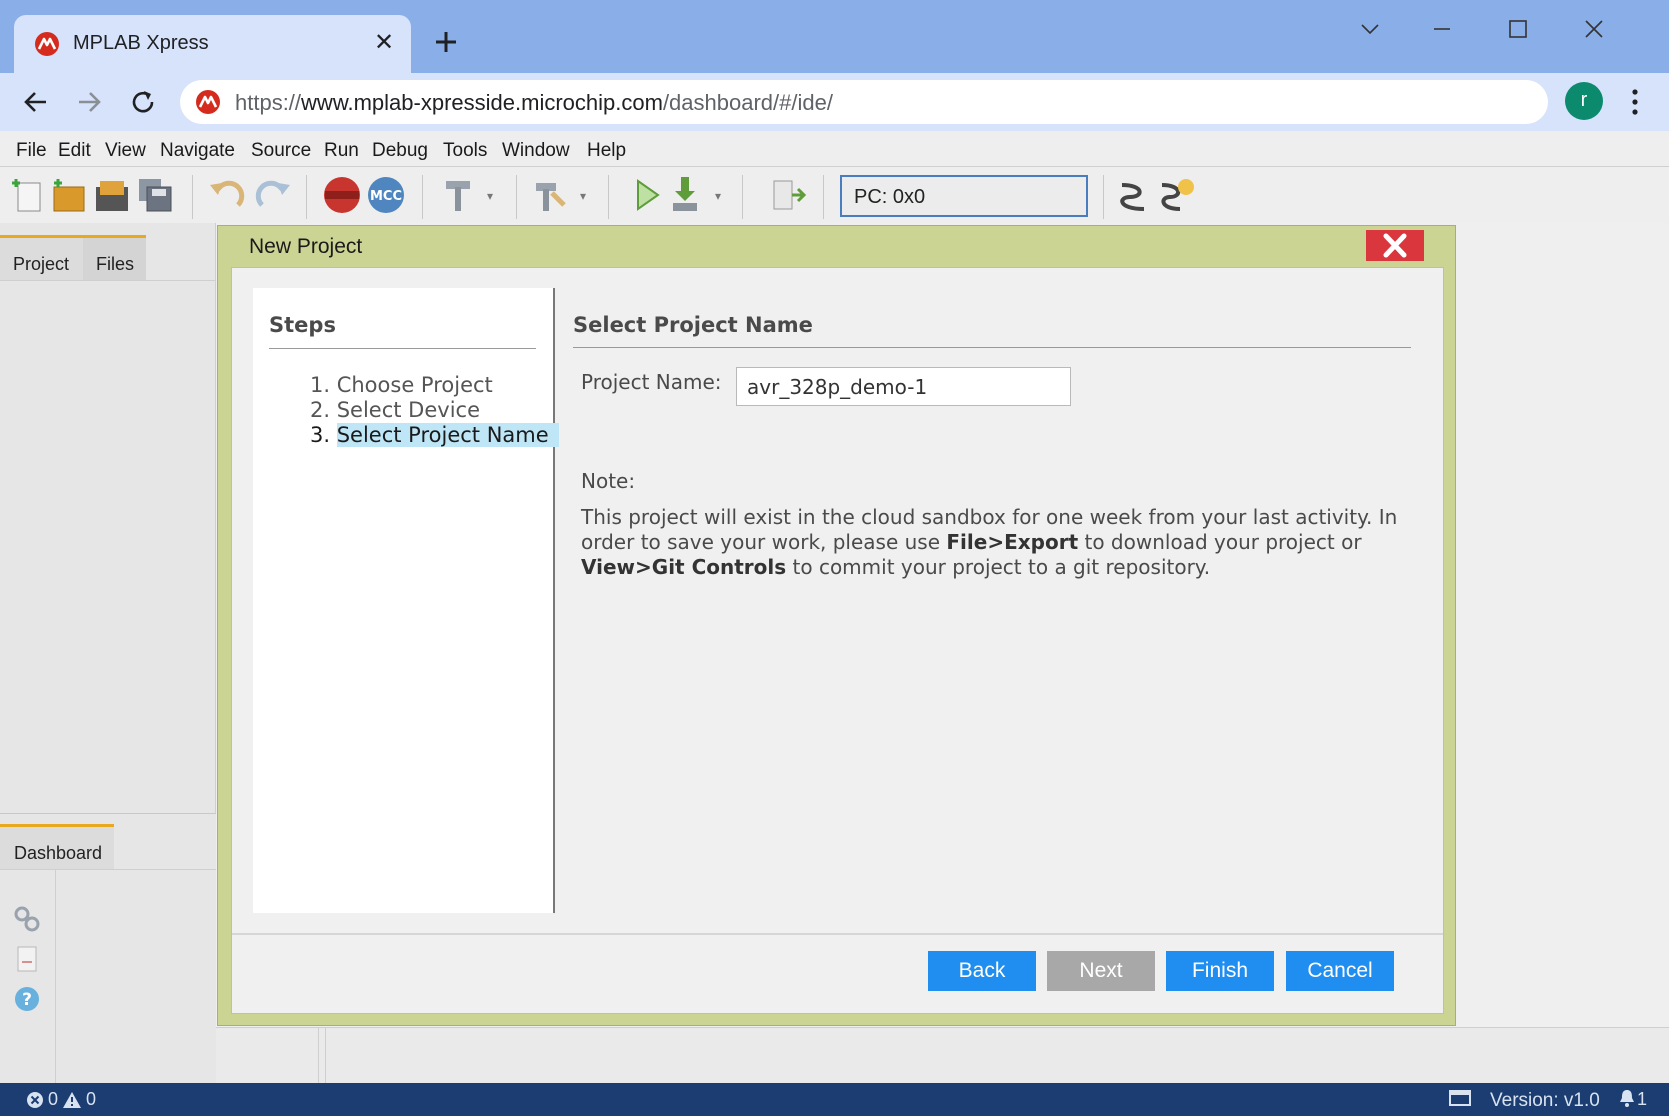 This screenshot has height=1116, width=1669. I want to click on window-close-icon, so click(1594, 28).